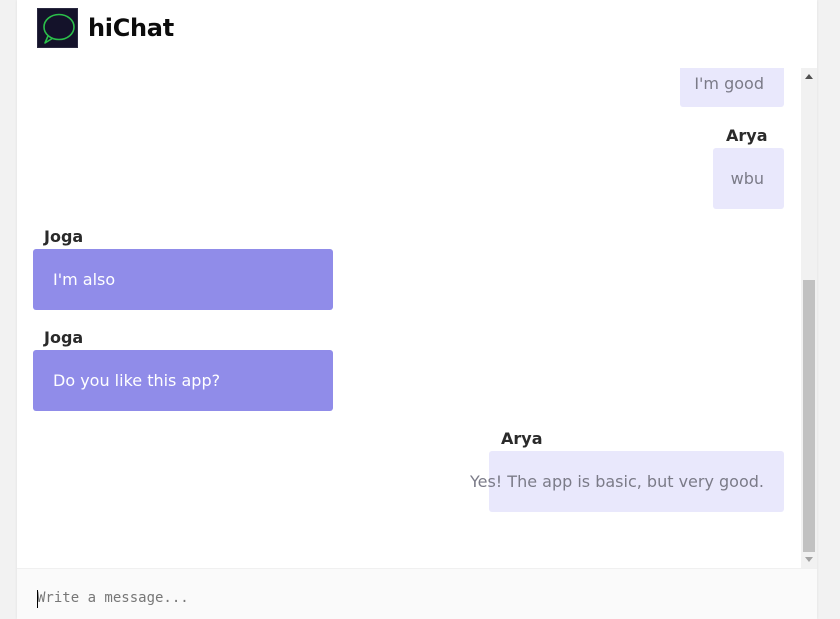  What do you see at coordinates (809, 559) in the screenshot?
I see `scroll-down-arrow-icon` at bounding box center [809, 559].